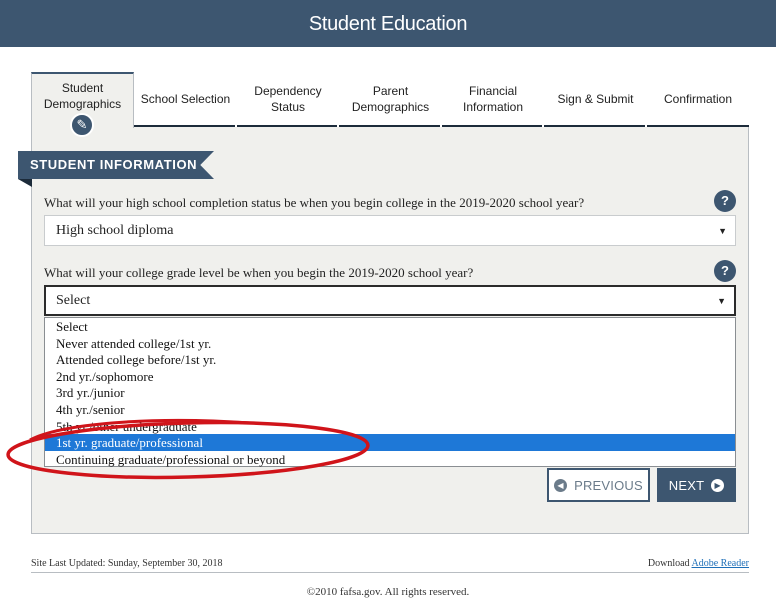 The width and height of the screenshot is (776, 610). I want to click on next-button: NEXT ▶, so click(696, 485).